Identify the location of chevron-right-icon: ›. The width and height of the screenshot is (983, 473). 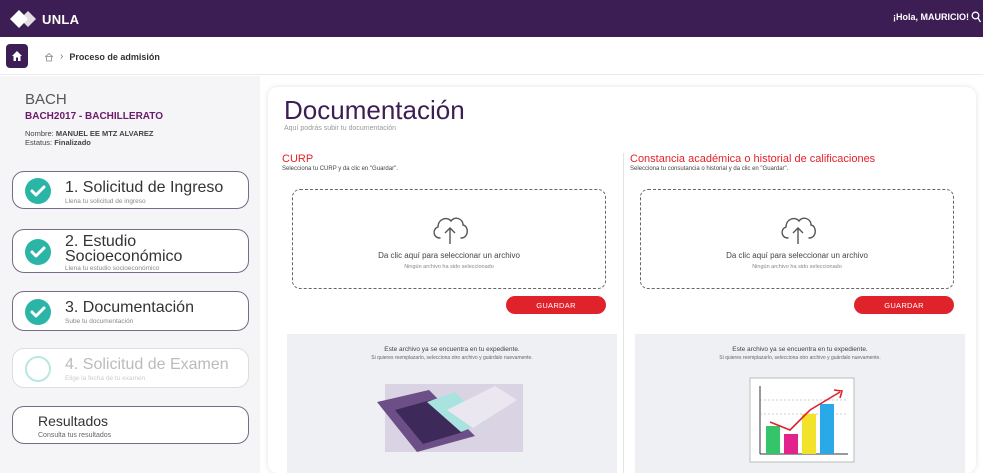
(62, 56).